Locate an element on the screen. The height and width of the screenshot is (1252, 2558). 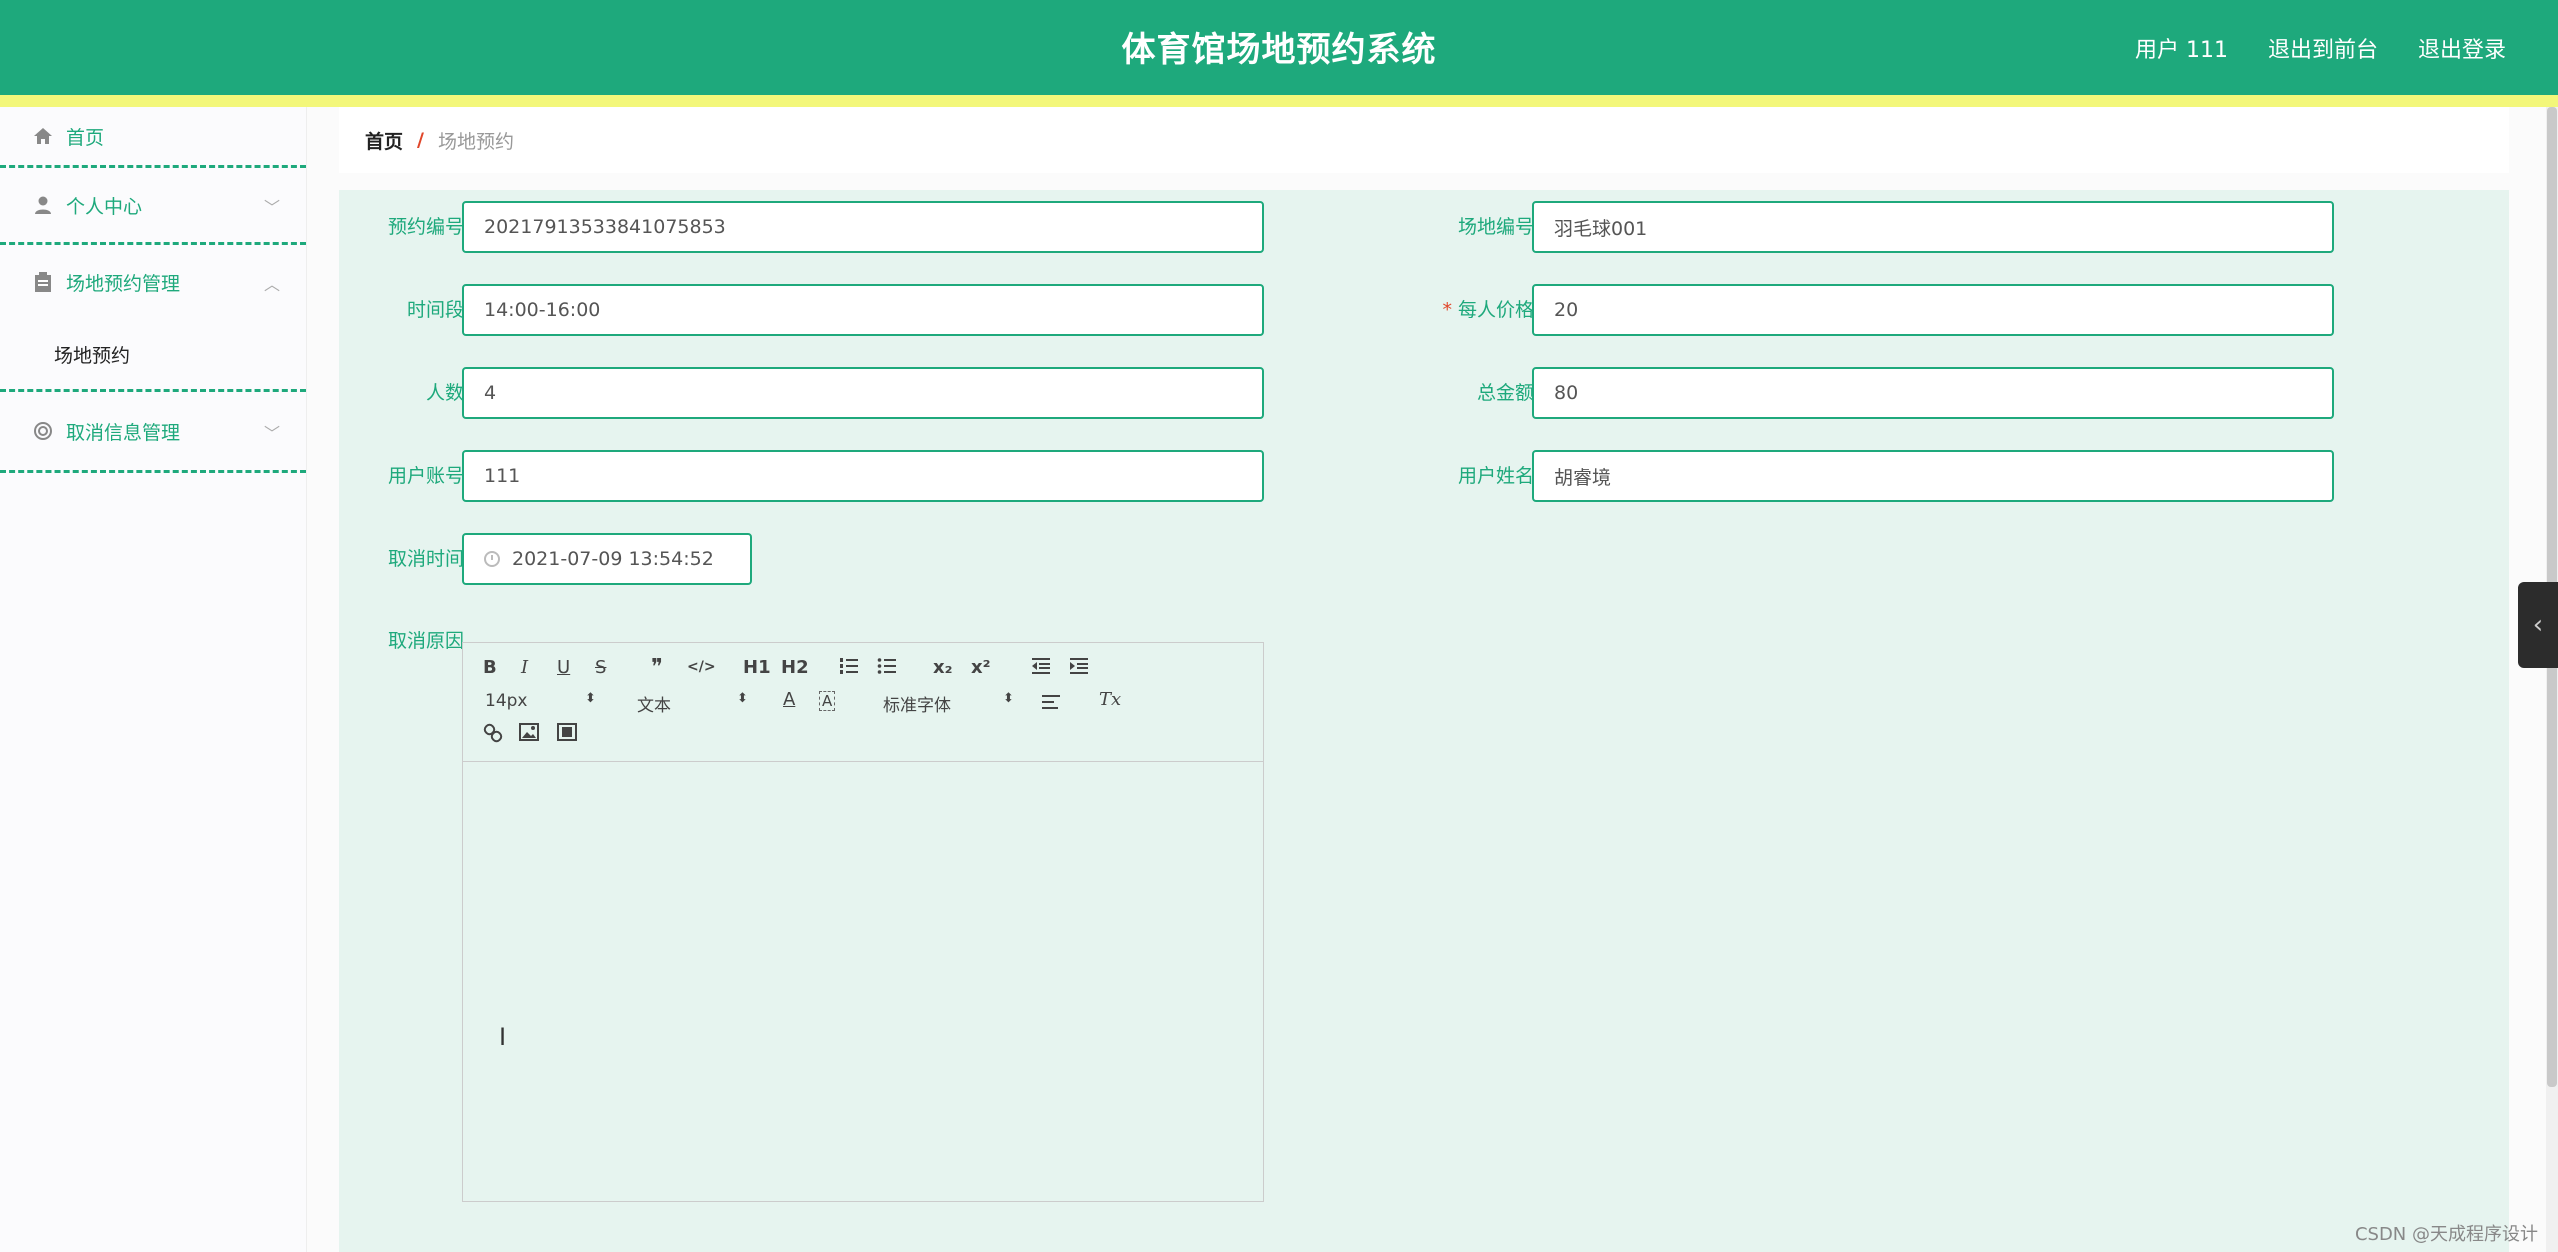
people-field: 4 is located at coordinates (863, 393).